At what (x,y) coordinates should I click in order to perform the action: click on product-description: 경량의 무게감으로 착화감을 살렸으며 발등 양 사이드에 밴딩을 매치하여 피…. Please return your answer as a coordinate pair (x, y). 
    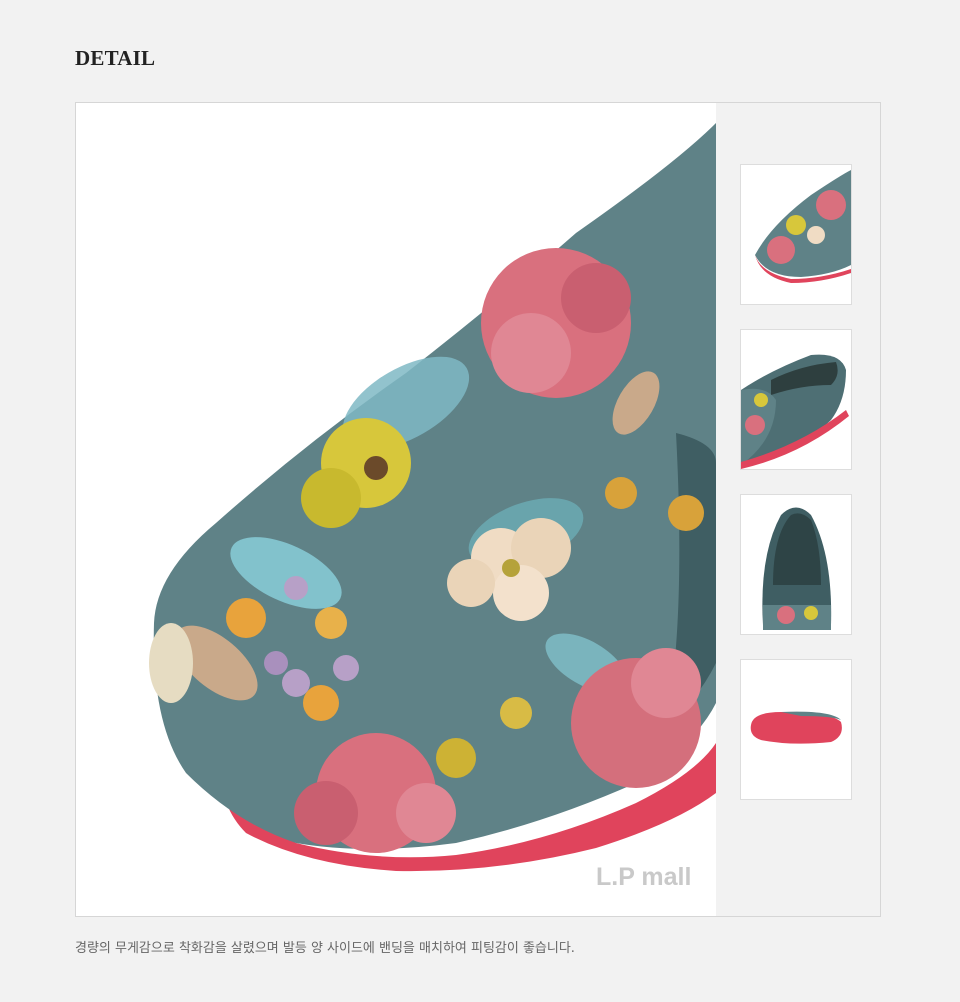
    Looking at the image, I should click on (325, 948).